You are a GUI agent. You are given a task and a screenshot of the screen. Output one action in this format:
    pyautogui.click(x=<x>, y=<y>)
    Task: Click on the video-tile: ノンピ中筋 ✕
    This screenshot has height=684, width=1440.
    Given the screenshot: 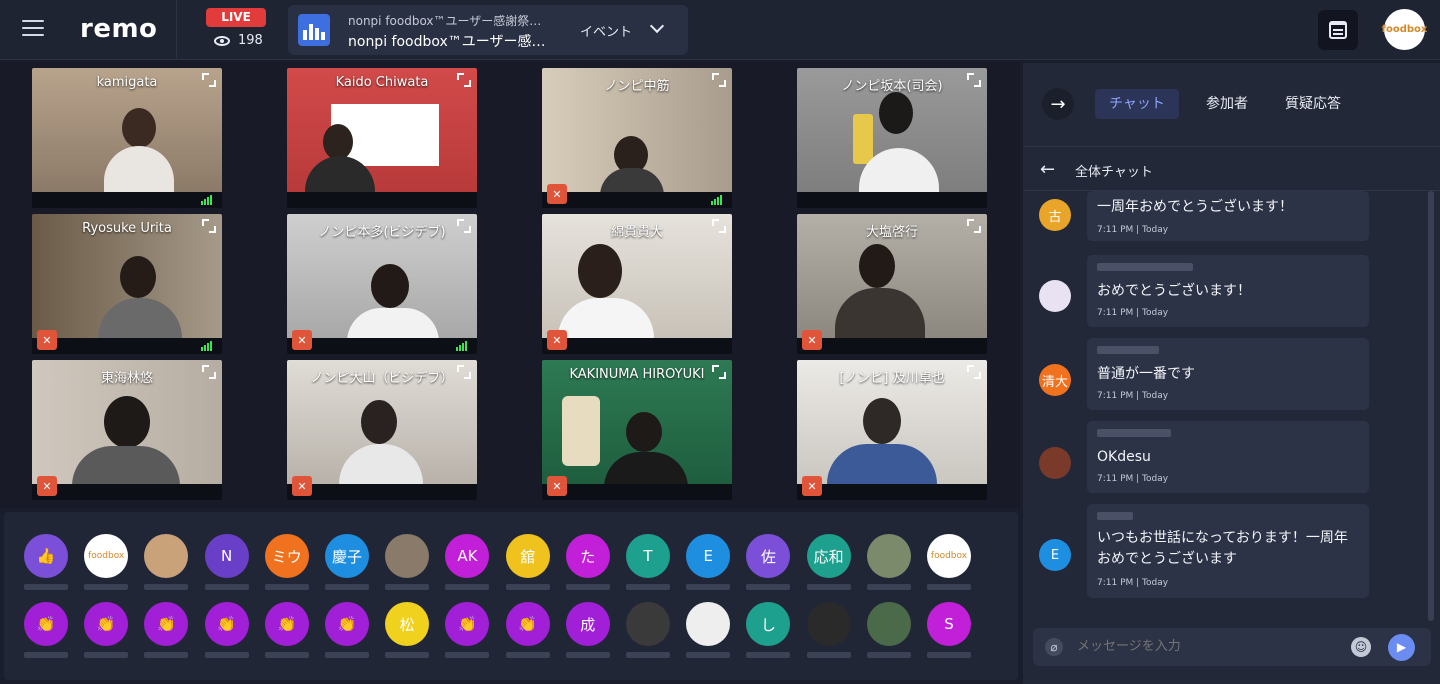 What is the action you would take?
    pyautogui.click(x=637, y=138)
    